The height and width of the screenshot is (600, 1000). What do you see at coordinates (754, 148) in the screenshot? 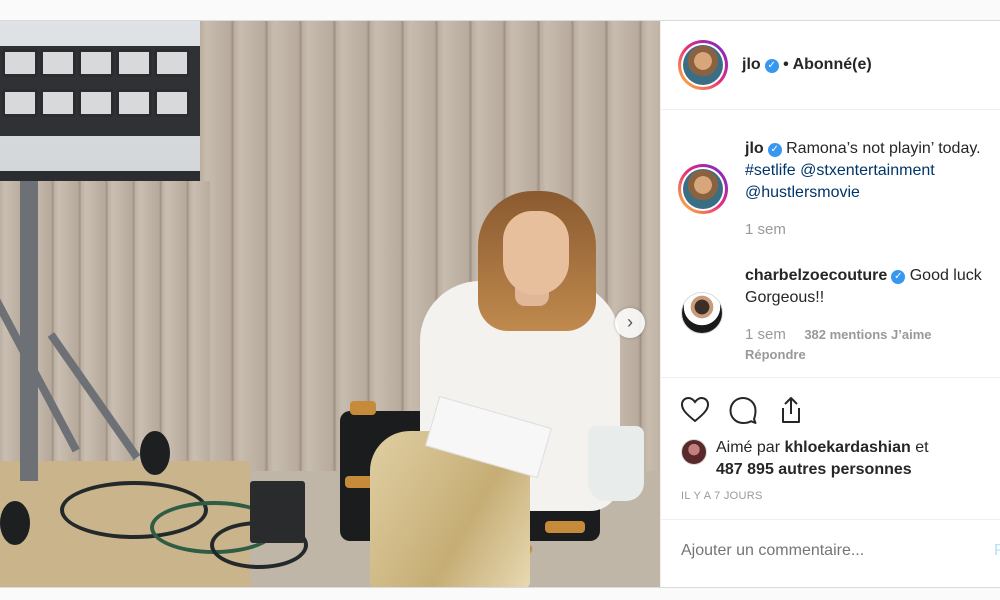
I see `caption-username: jlo` at bounding box center [754, 148].